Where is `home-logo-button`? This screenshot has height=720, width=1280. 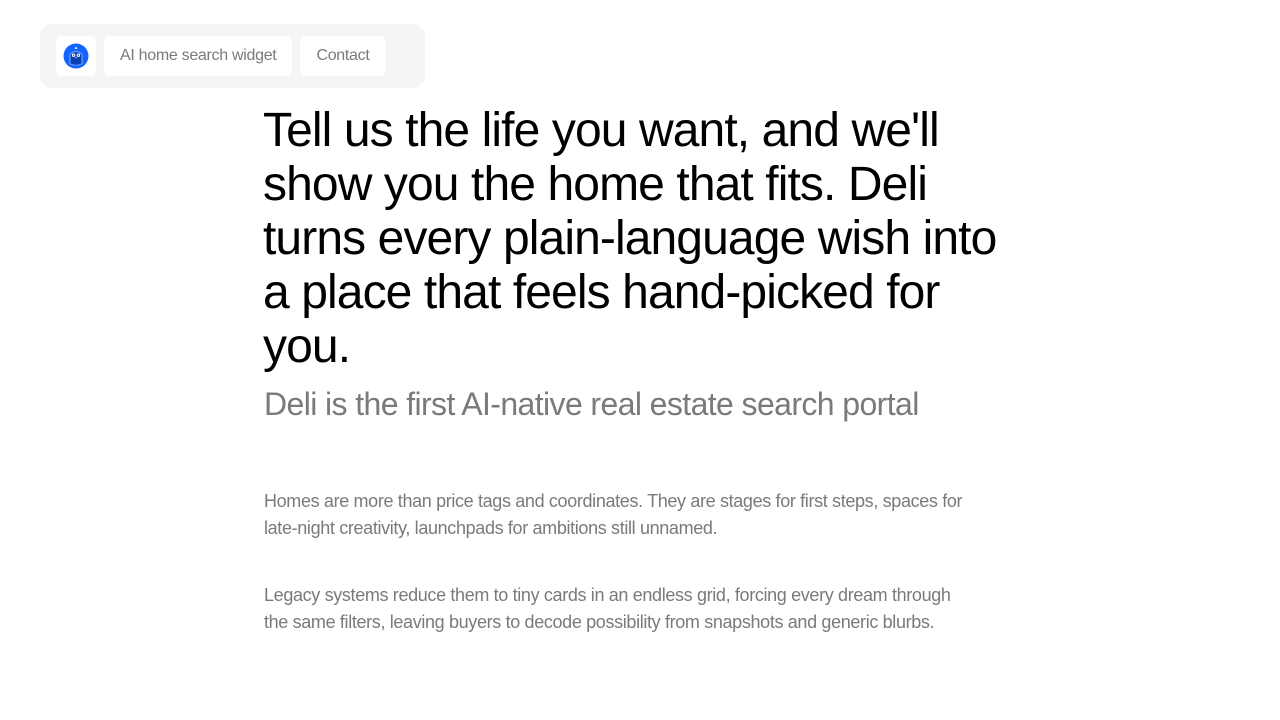 home-logo-button is located at coordinates (76, 56).